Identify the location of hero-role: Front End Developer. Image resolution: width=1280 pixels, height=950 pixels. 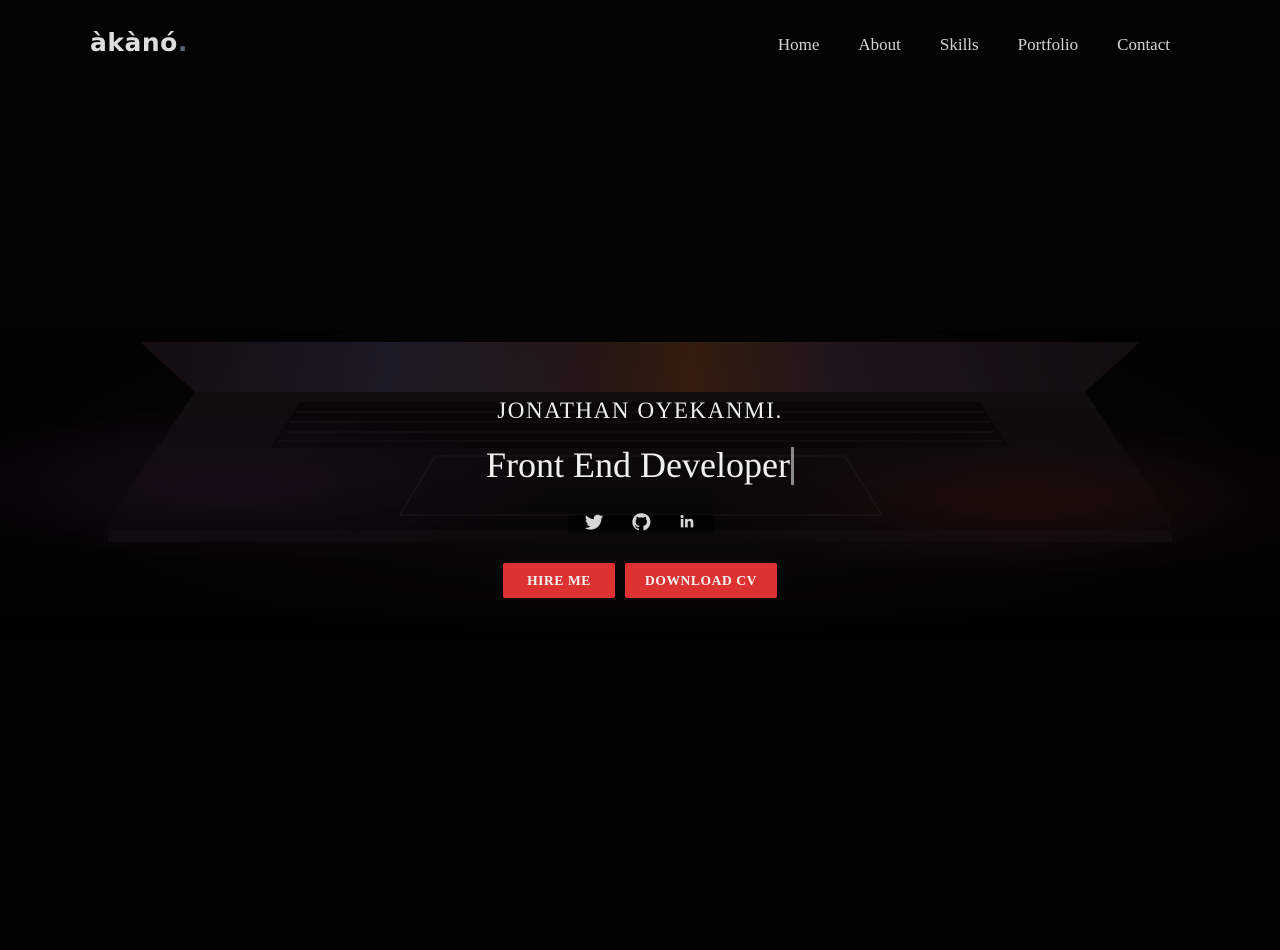
(638, 465).